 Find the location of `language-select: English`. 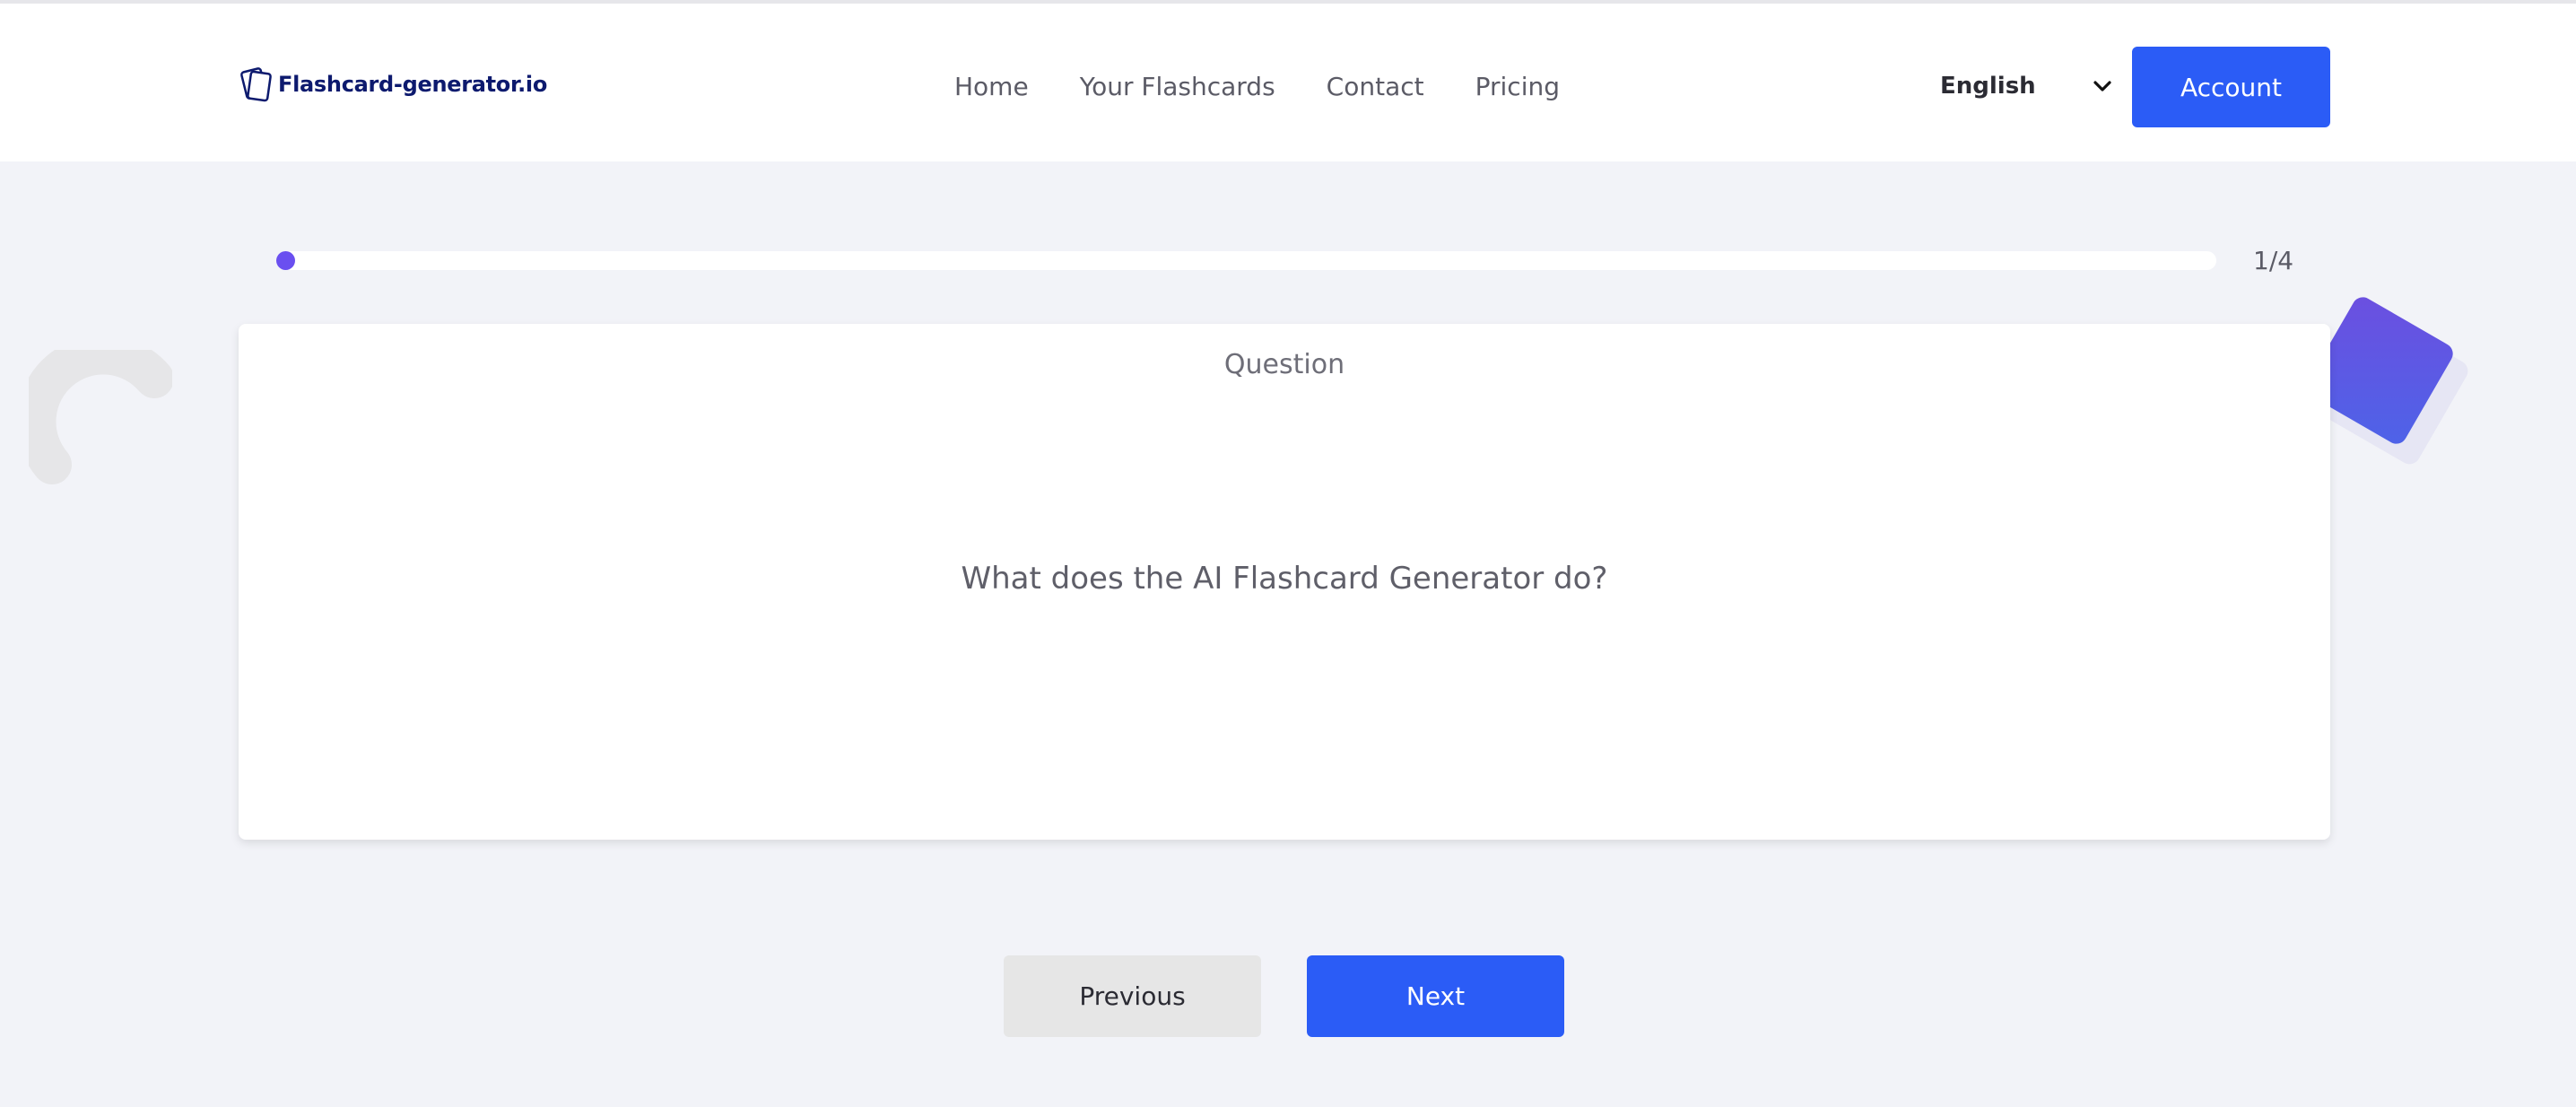

language-select: English is located at coordinates (2026, 86).